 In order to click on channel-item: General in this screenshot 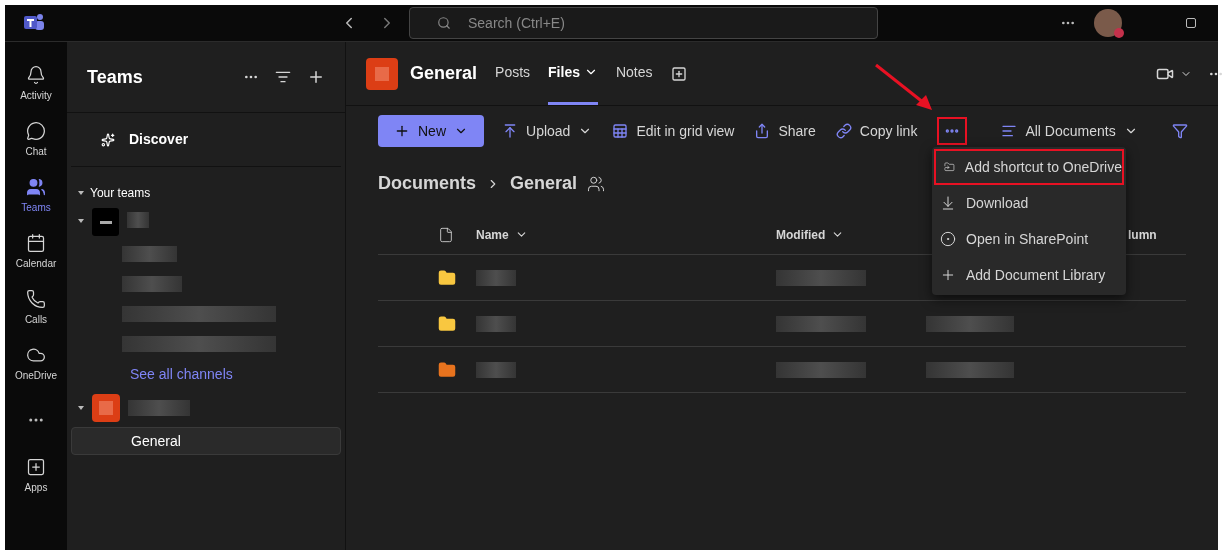, I will do `click(206, 441)`.